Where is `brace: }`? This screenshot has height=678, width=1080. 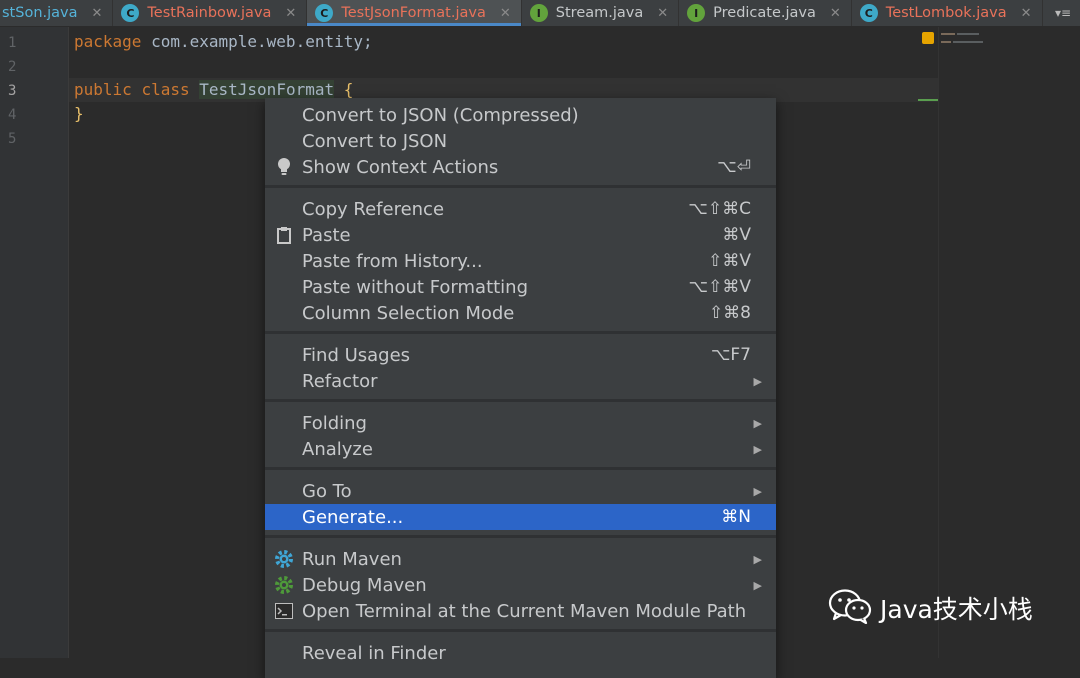 brace: } is located at coordinates (79, 113).